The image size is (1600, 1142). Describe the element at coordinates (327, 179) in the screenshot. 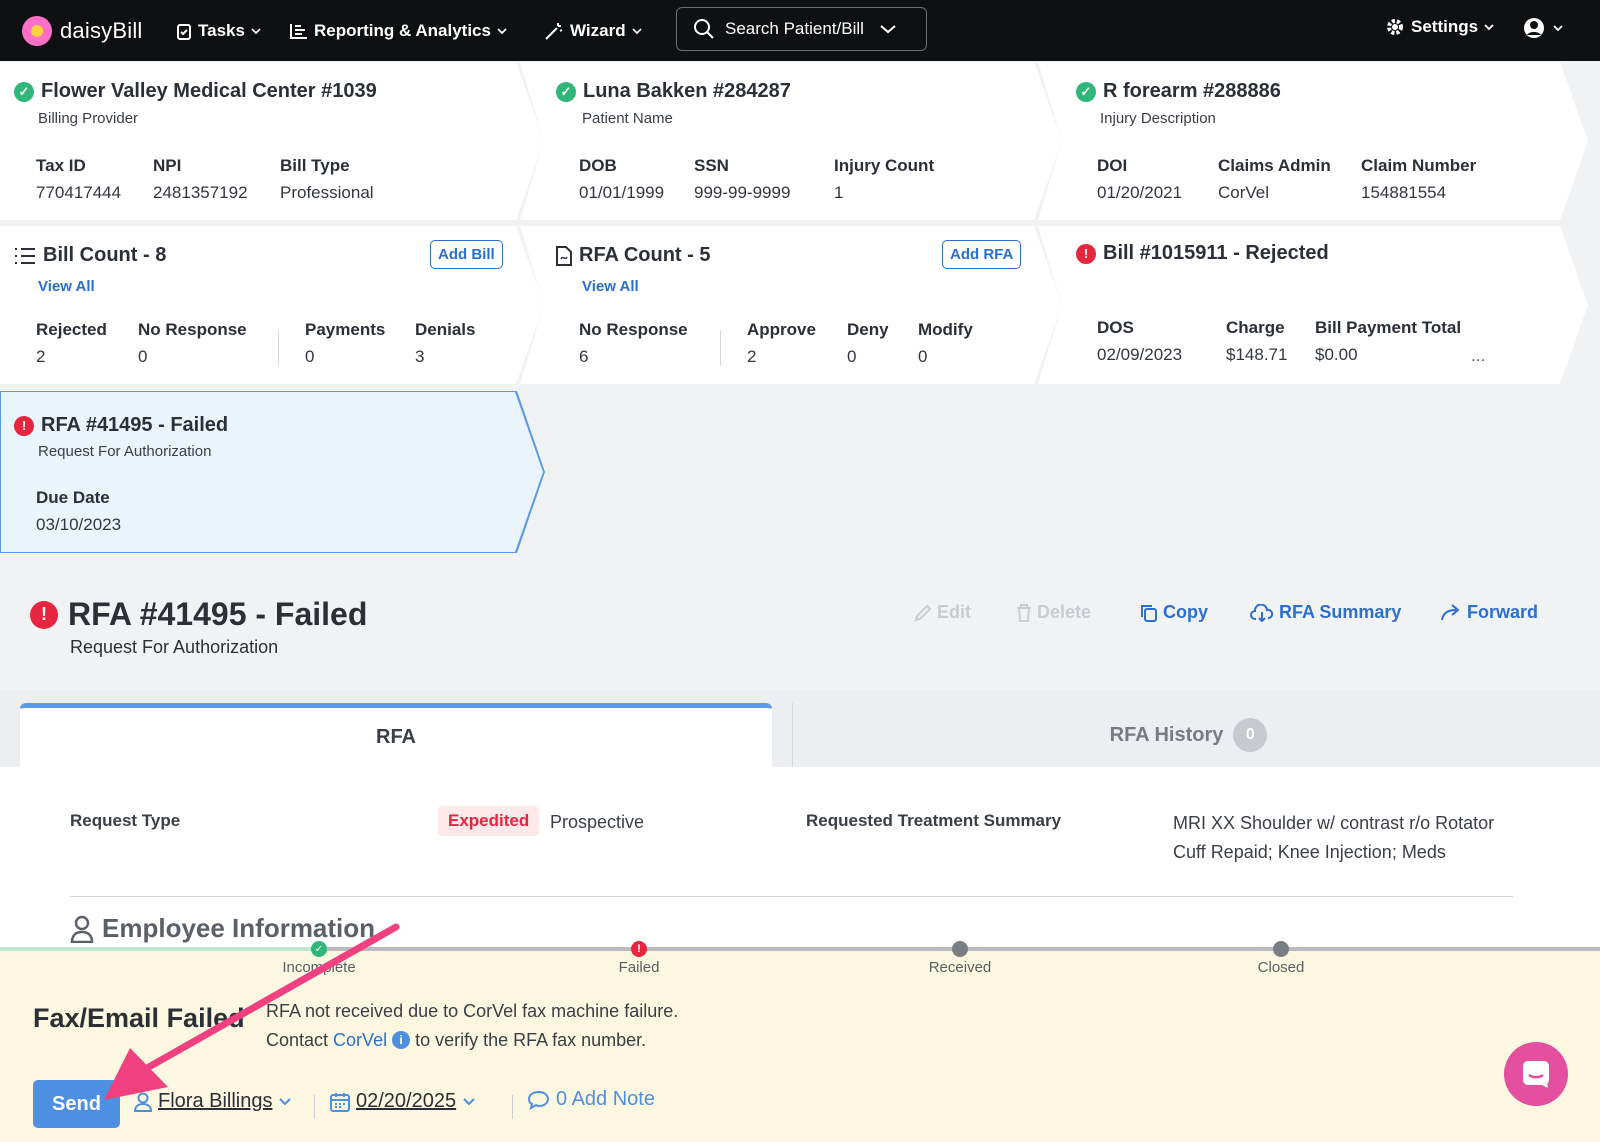

I see `provider-bill-type: Bill Type Professional` at that location.